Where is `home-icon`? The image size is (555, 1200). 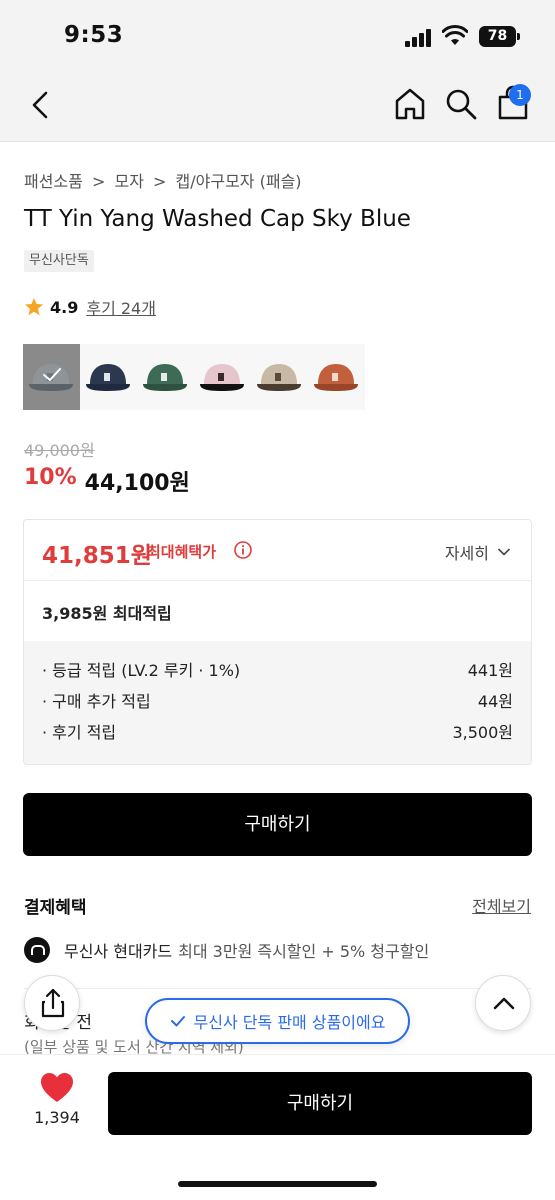 home-icon is located at coordinates (410, 104).